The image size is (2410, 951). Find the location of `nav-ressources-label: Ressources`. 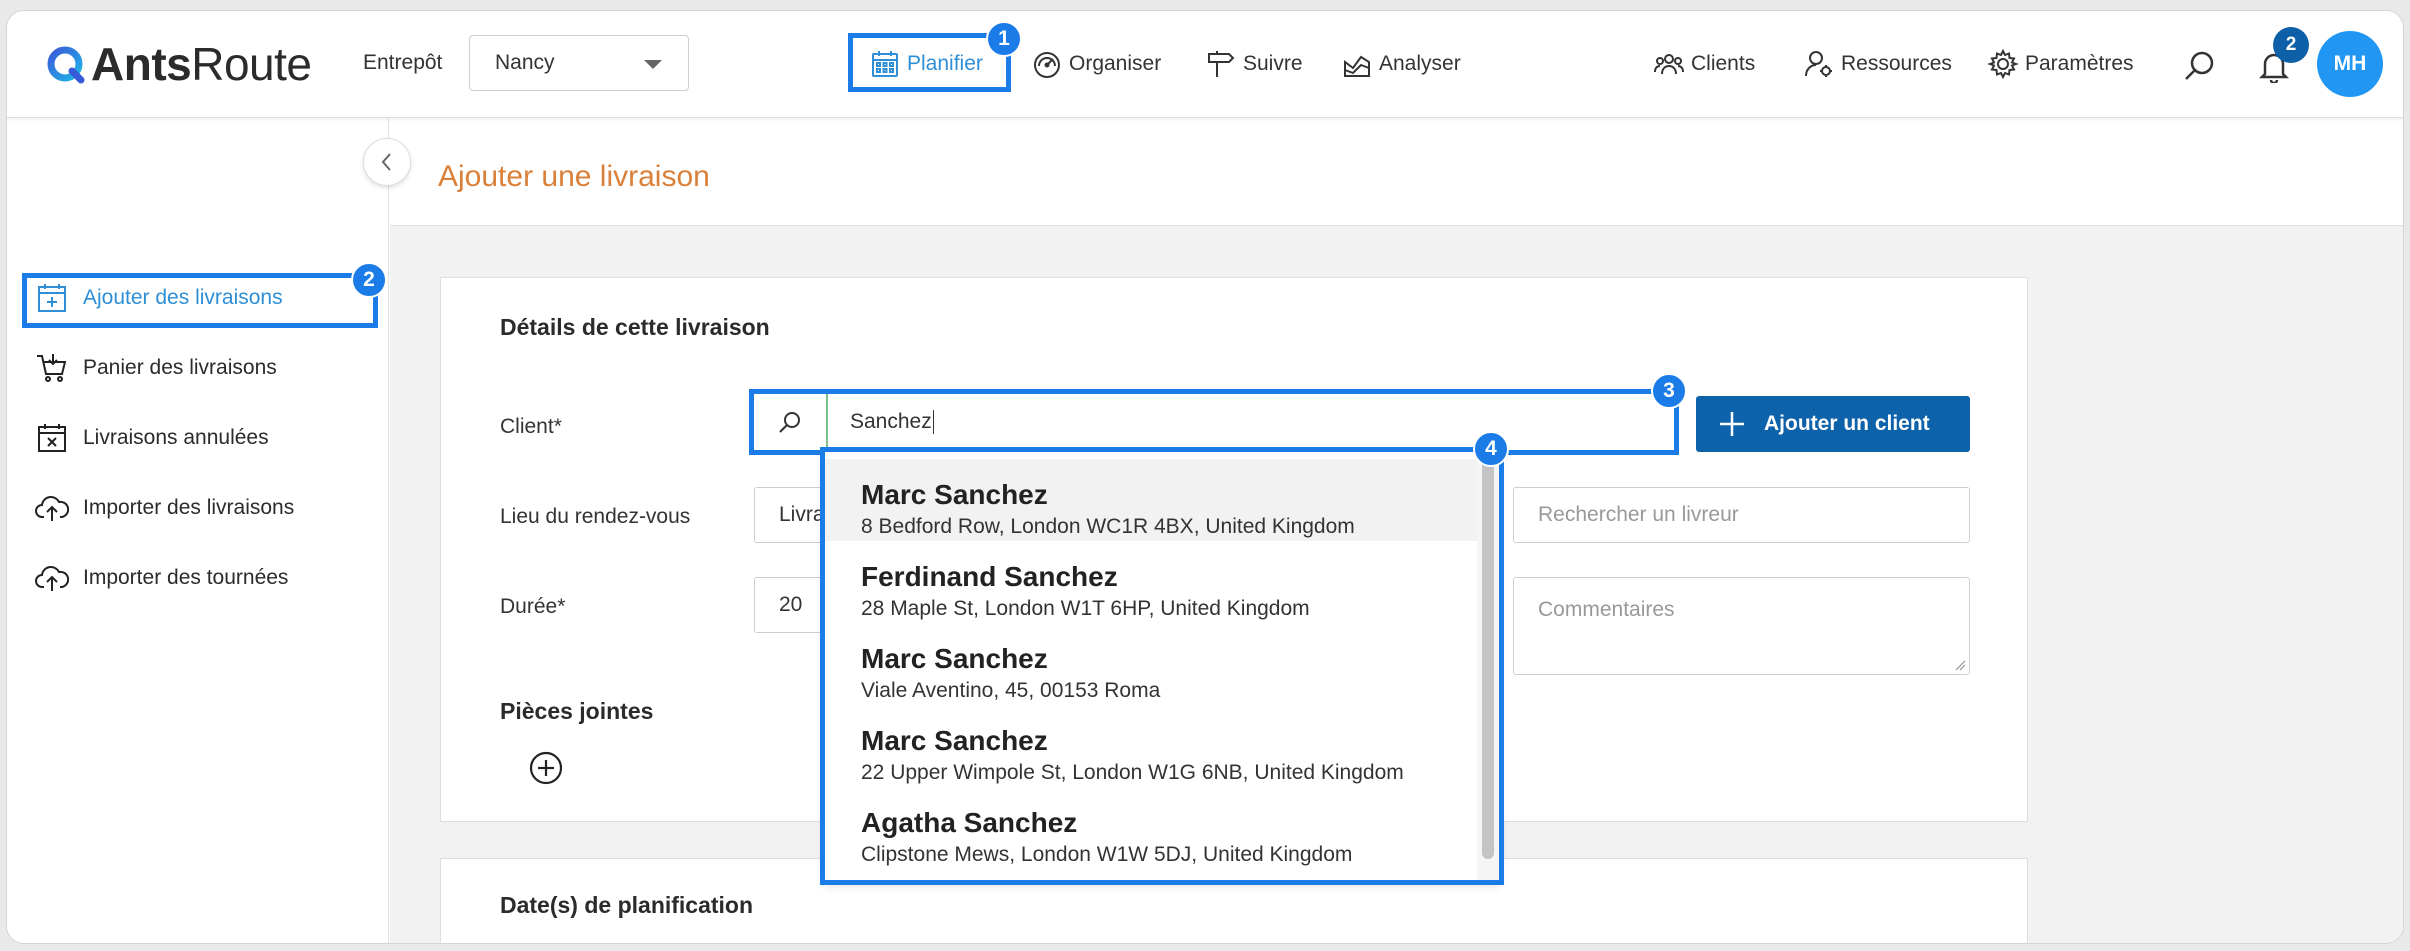

nav-ressources-label: Ressources is located at coordinates (1896, 63).